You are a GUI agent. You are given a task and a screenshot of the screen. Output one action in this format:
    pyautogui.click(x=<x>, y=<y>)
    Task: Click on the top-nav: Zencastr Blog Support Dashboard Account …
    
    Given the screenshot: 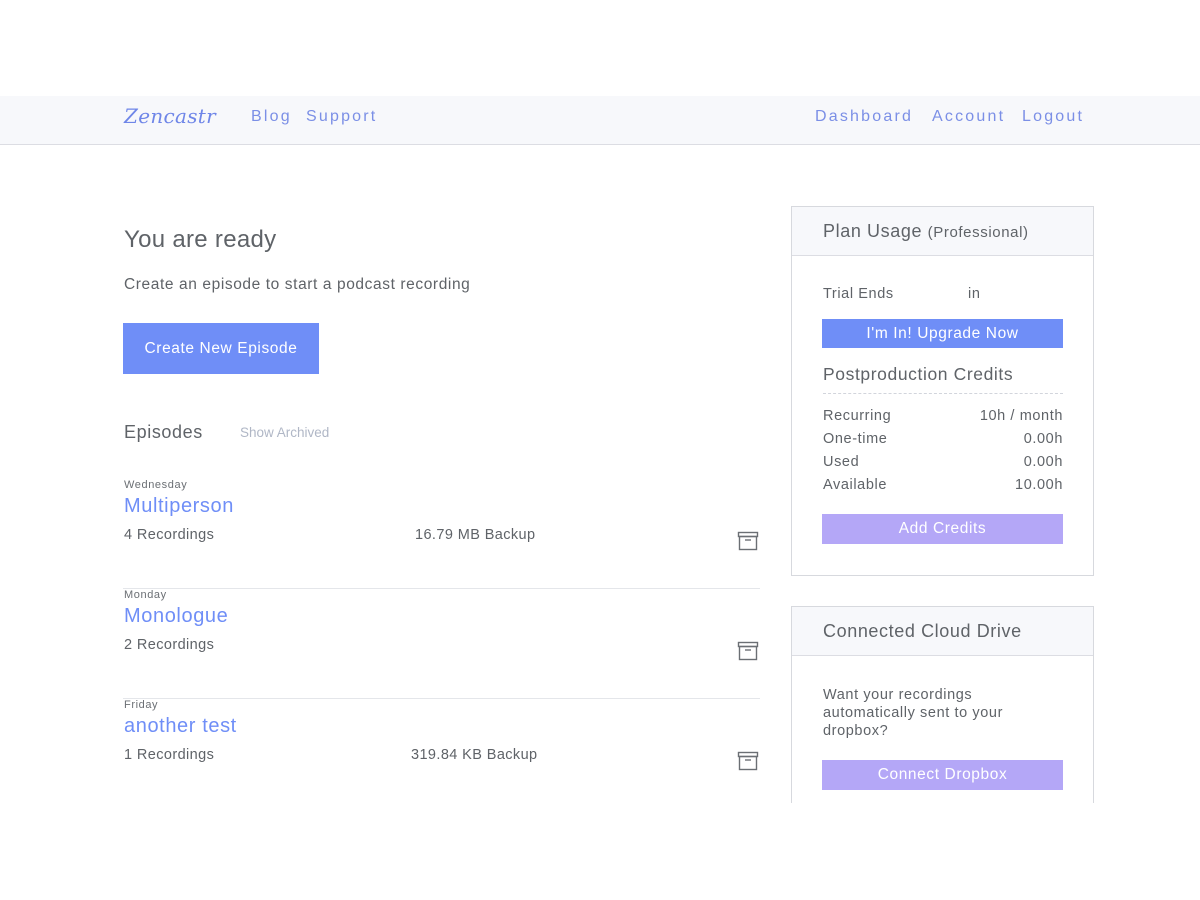 What is the action you would take?
    pyautogui.click(x=600, y=120)
    